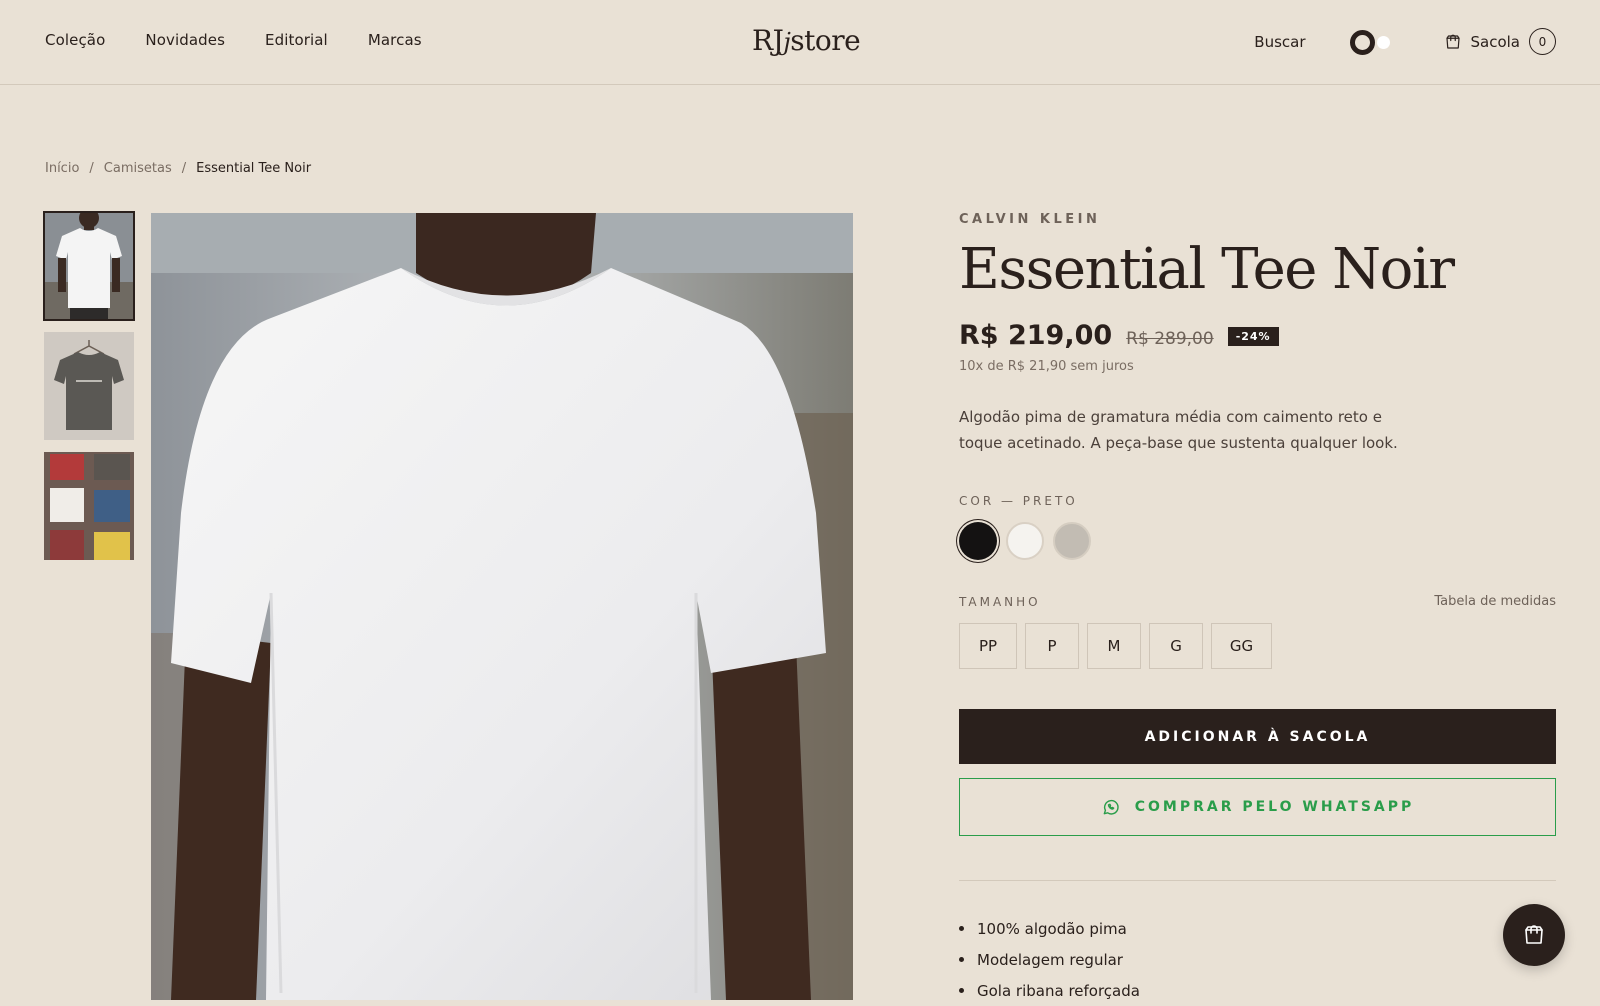 This screenshot has width=1600, height=1006. Describe the element at coordinates (1170, 338) in the screenshot. I see `old-price: R$ 289,00` at that location.